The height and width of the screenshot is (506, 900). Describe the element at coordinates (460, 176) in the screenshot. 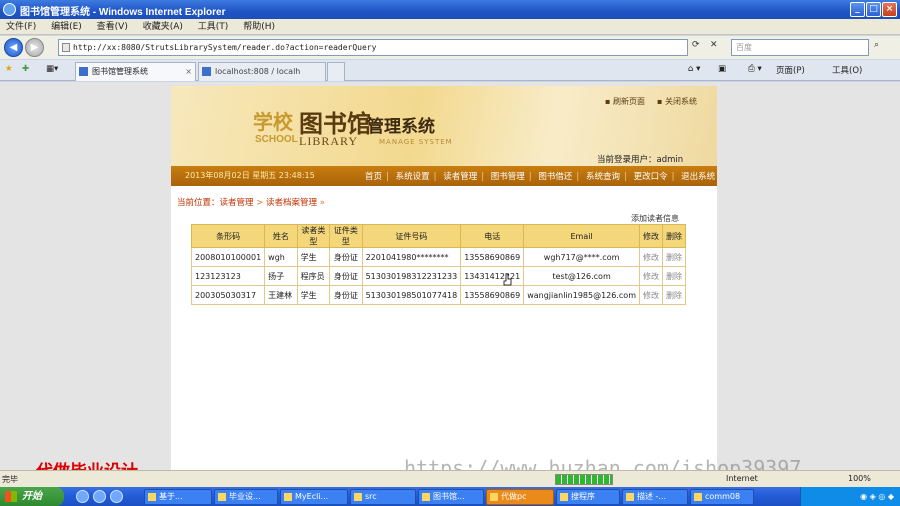

I see `nav-reader-mgmt: 读者管理` at that location.